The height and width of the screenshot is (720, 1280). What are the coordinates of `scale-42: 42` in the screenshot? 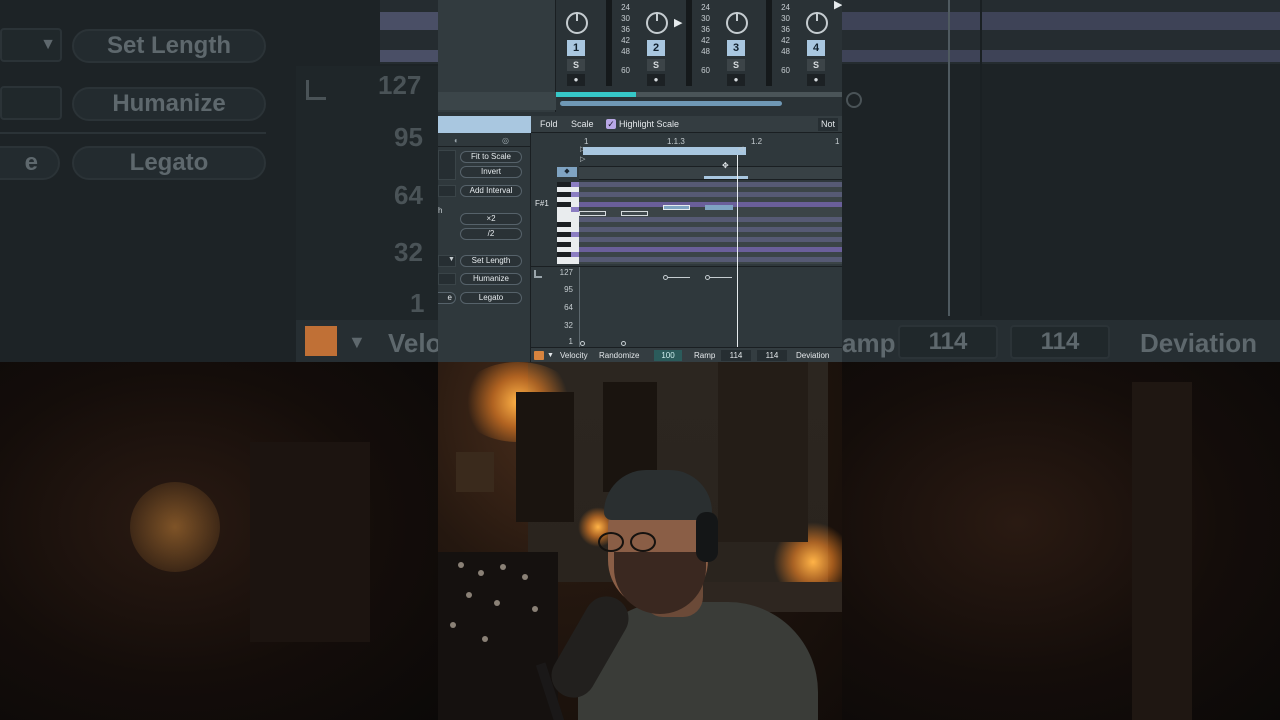 It's located at (705, 40).